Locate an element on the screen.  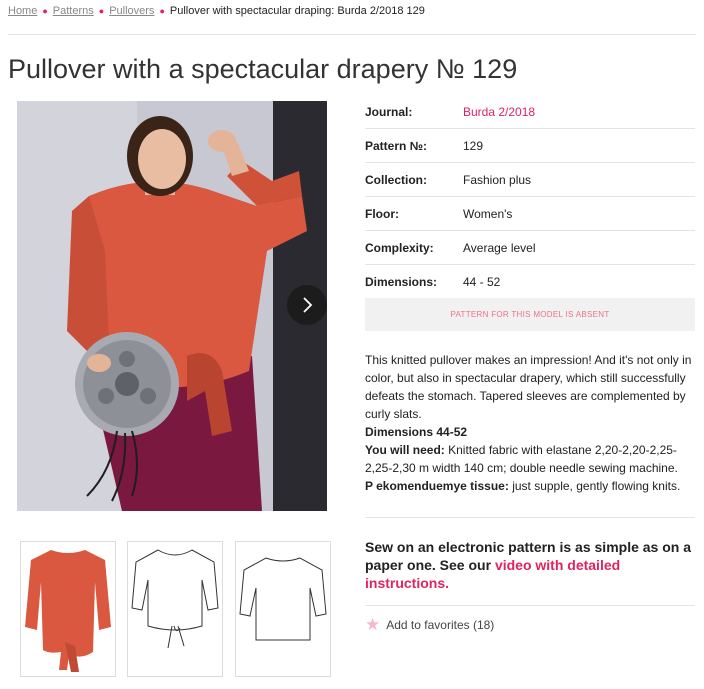
spec-row-pattern-number: Pattern №: 129 is located at coordinates (530, 146).